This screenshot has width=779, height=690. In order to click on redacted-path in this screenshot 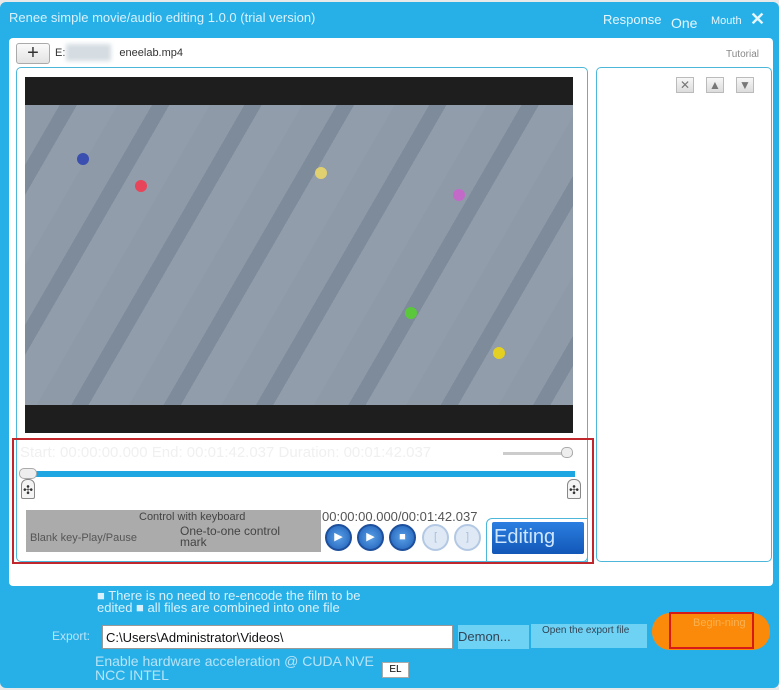, I will do `click(88, 52)`.